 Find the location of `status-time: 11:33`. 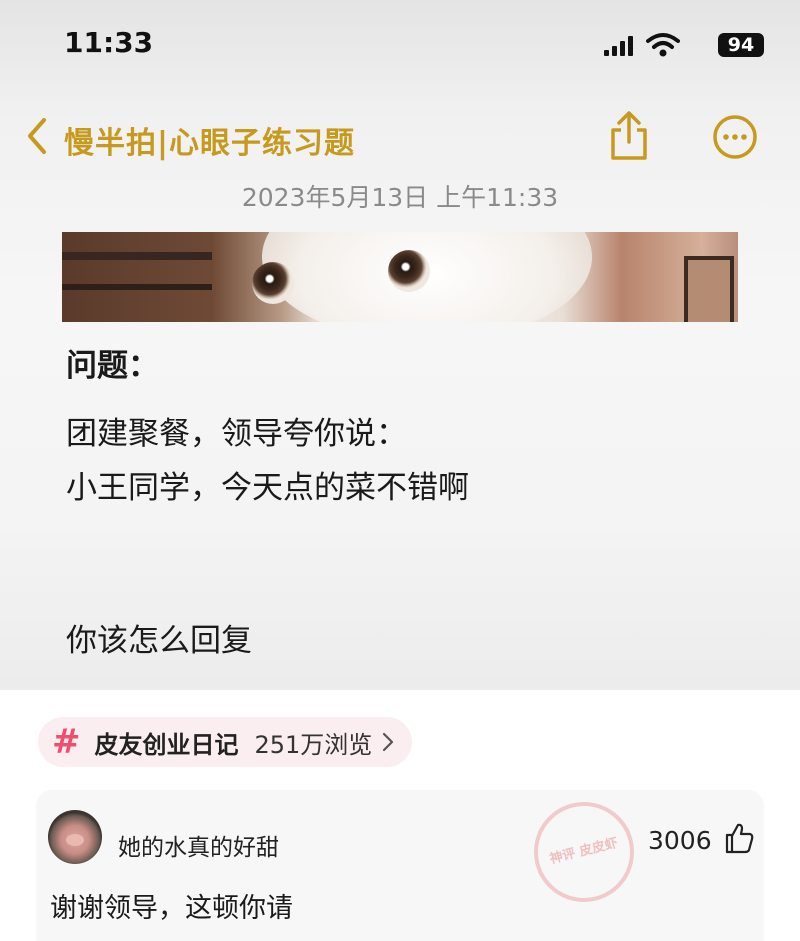

status-time: 11:33 is located at coordinates (109, 42).